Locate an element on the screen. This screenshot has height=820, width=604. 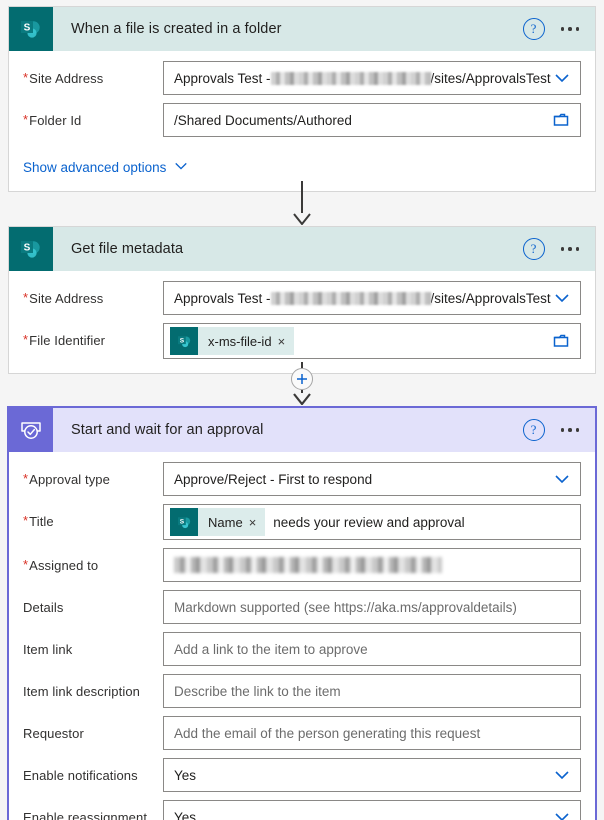
field-row-enable-notifications: Enable notifications Yes is located at coordinates (302, 775).